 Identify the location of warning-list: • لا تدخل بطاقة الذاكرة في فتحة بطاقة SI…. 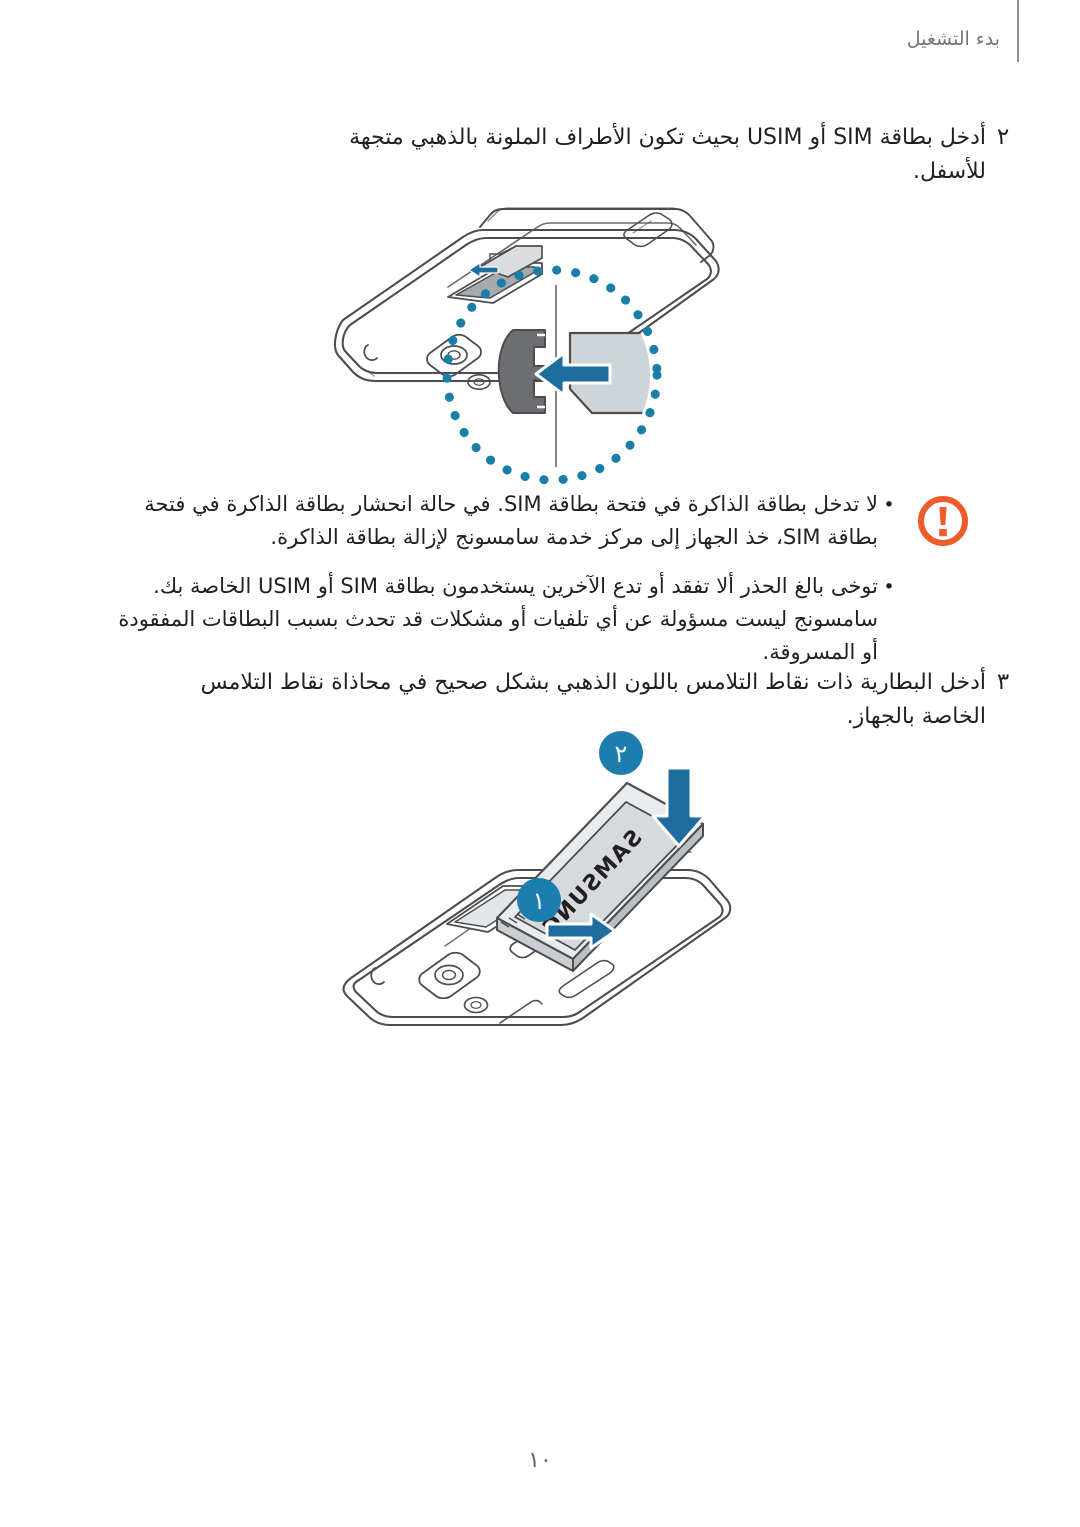
(505, 578).